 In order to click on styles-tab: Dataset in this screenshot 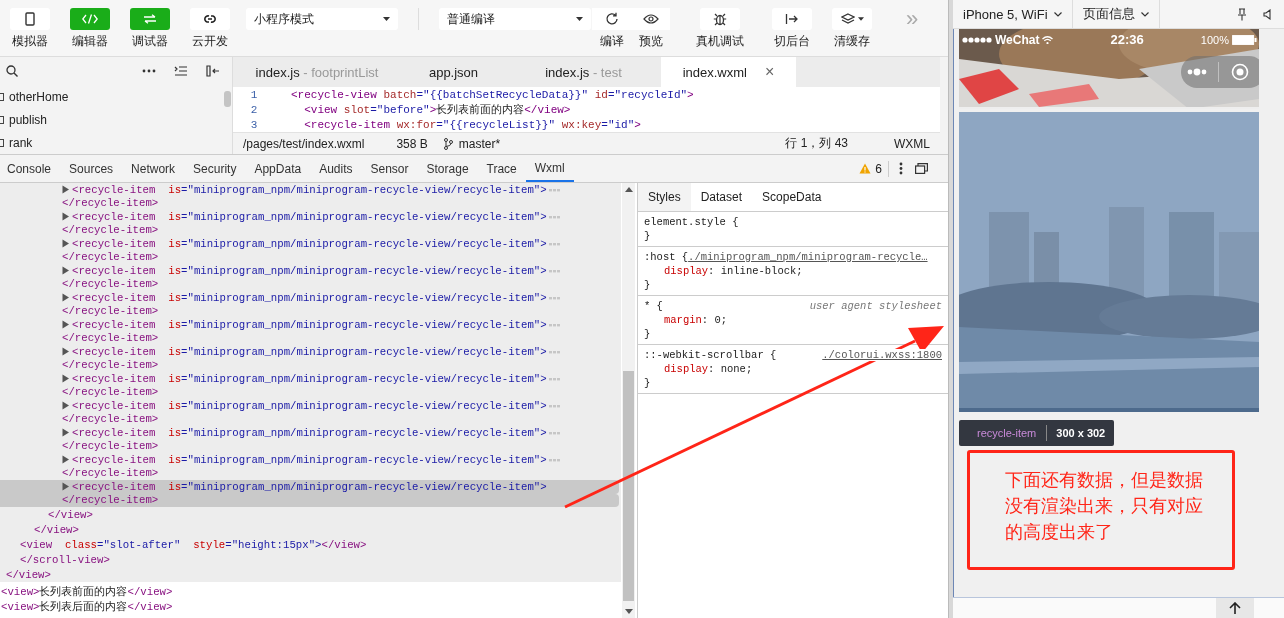, I will do `click(721, 197)`.